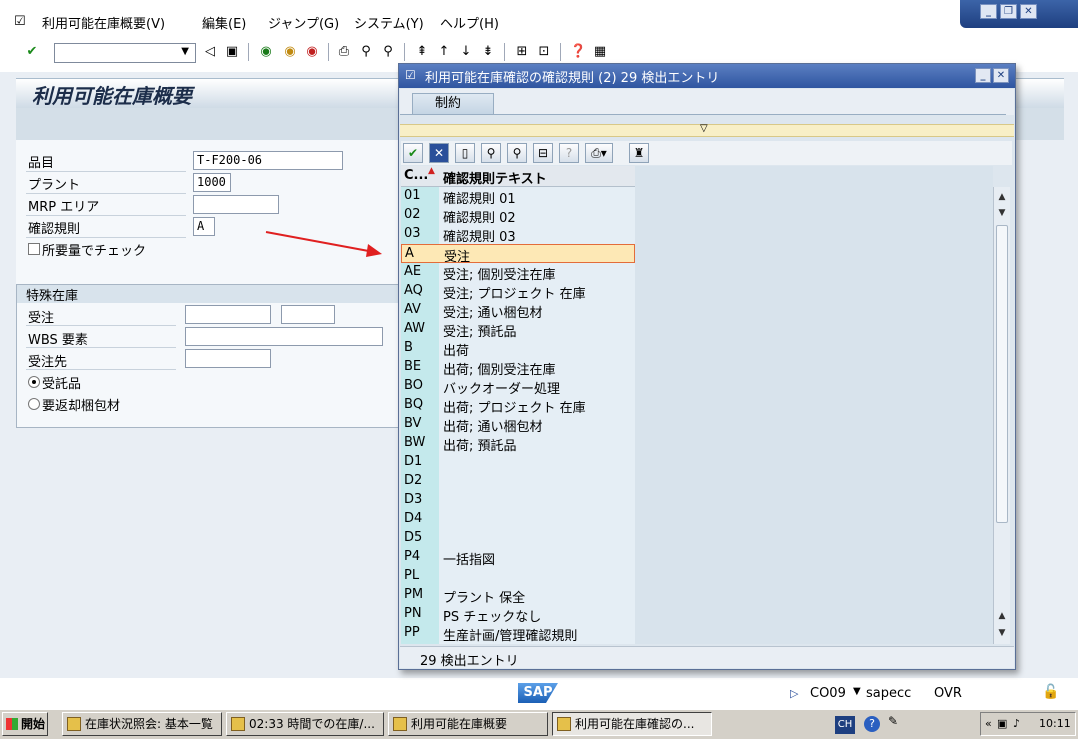 The height and width of the screenshot is (739, 1078). What do you see at coordinates (20, 21) in the screenshot?
I see `menu-icon: ☑` at bounding box center [20, 21].